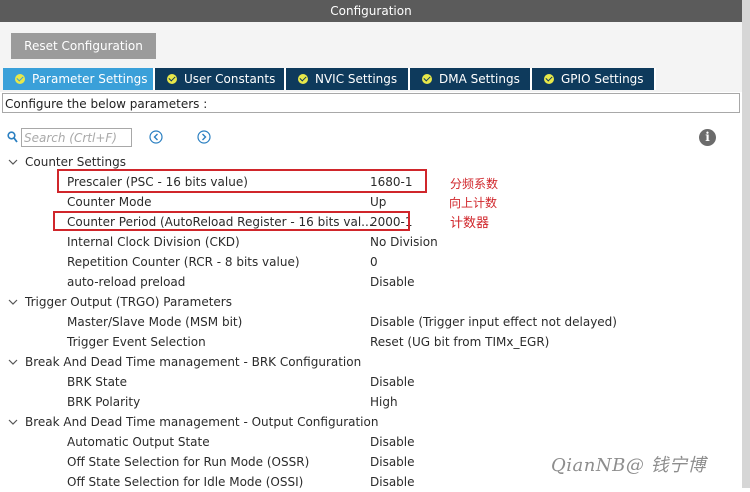 This screenshot has width=750, height=492. I want to click on param-name: Internal Clock Division (CKD), so click(153, 242).